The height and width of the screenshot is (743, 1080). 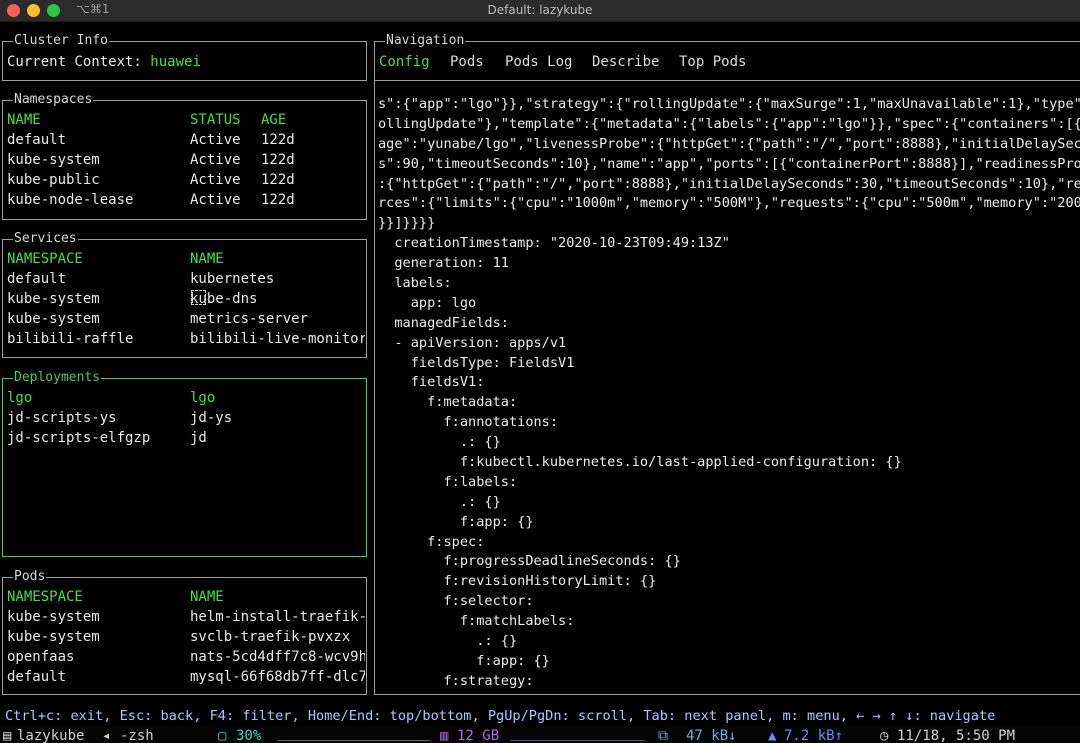 What do you see at coordinates (198, 438) in the screenshot?
I see `deployment-value: jd` at bounding box center [198, 438].